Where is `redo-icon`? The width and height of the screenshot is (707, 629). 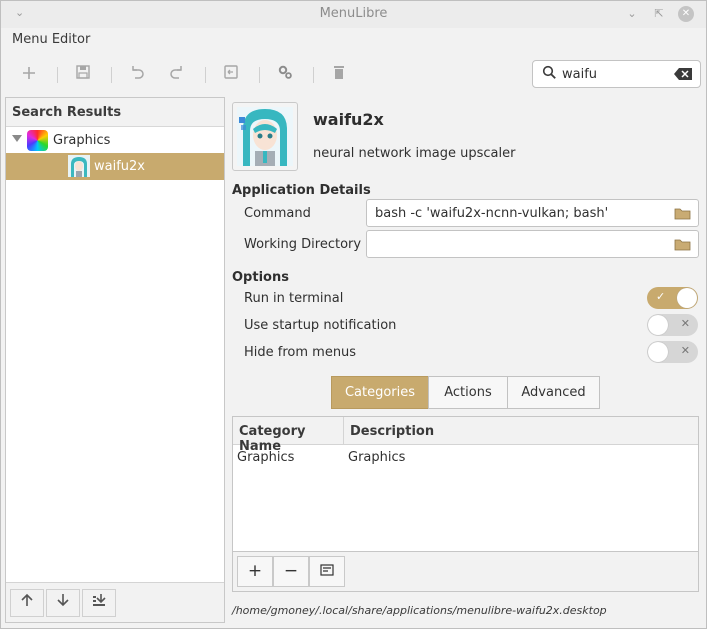 redo-icon is located at coordinates (177, 75).